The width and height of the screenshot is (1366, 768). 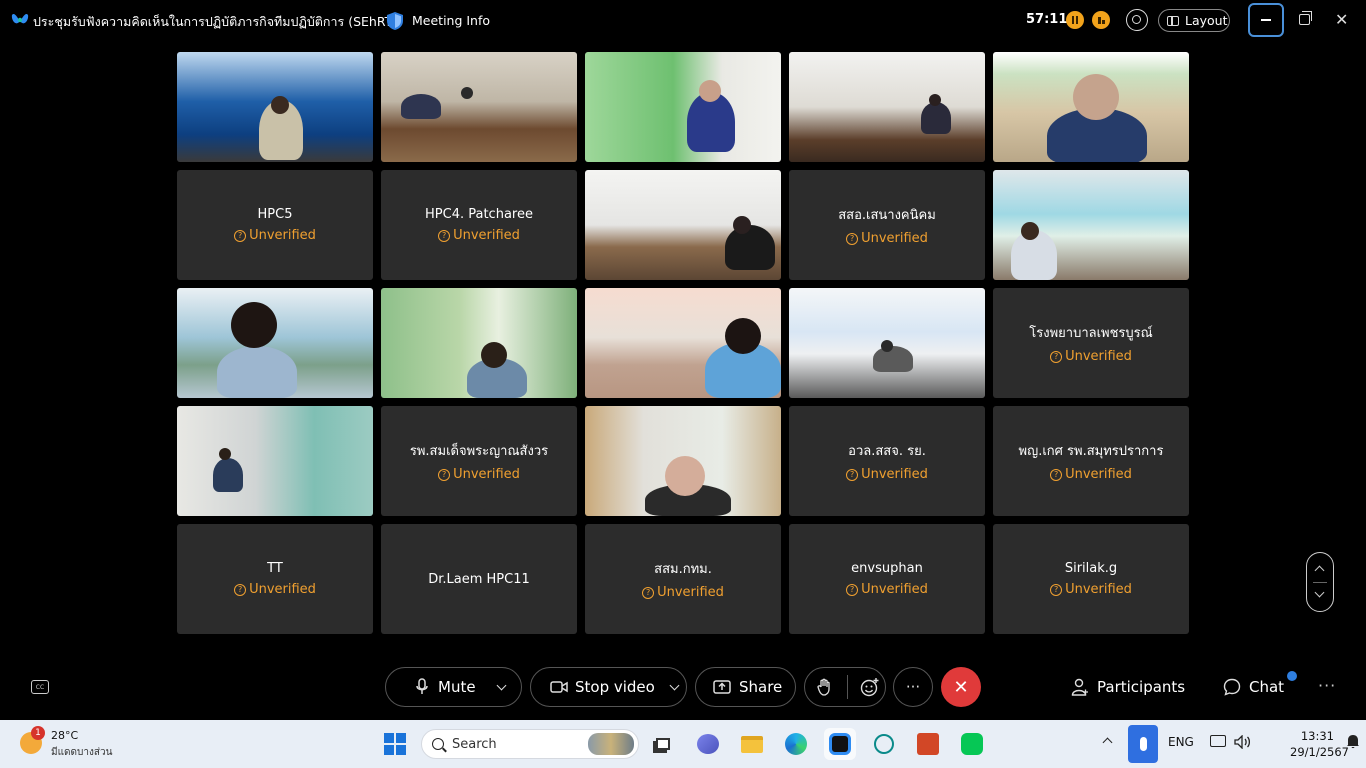 I want to click on webex-taskbar-icon, so click(x=840, y=744).